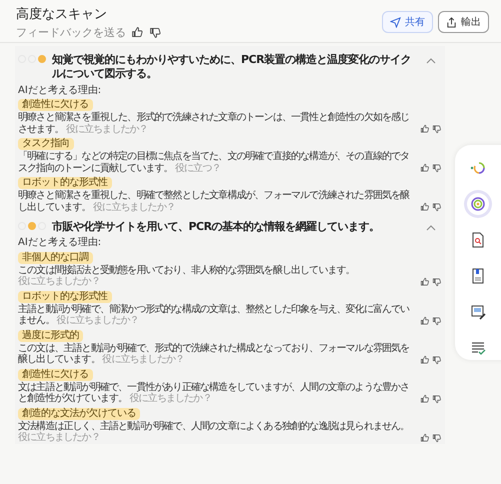 This screenshot has height=484, width=501. I want to click on reason-text: 文は主語と動詞が明確で、一貫性があり正確な構造をしていますが、人間の文章のような豊かさと創造性が欠けています。 役に立ちましたか？, so click(214, 393).